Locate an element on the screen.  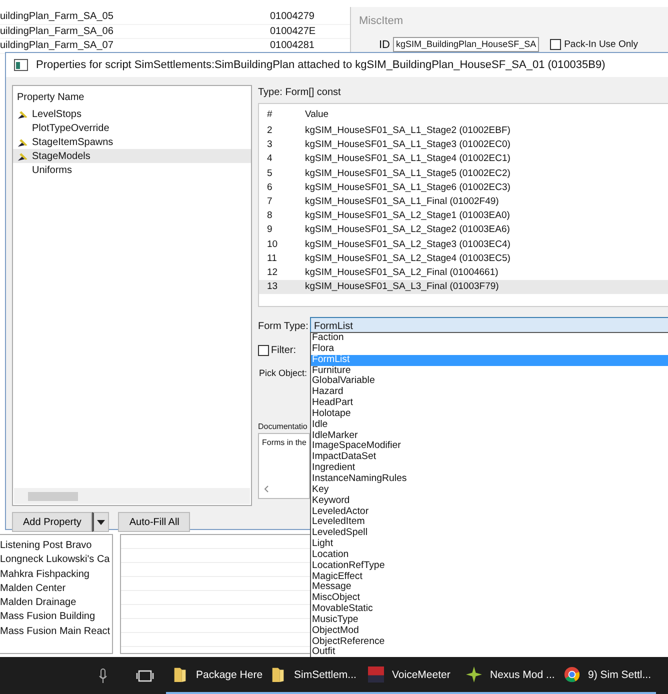
dropdown-option: Furniture is located at coordinates (489, 371).